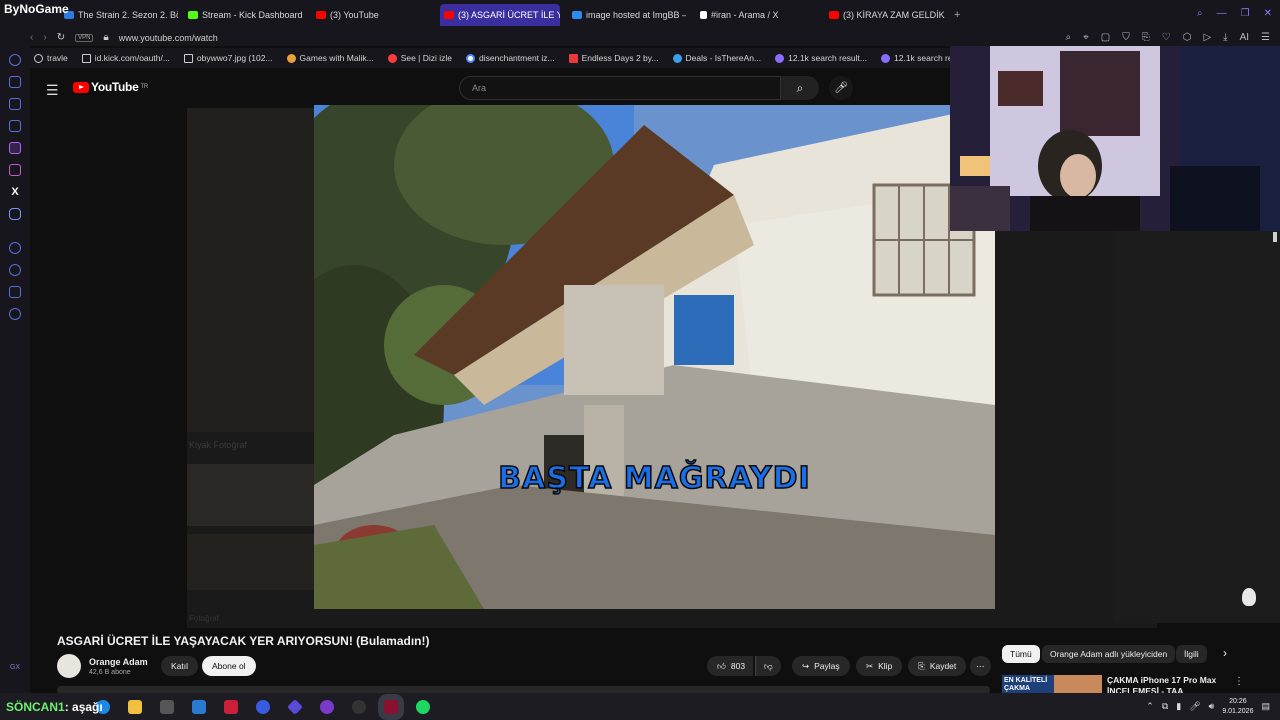  Describe the element at coordinates (1021, 654) in the screenshot. I see `chip-all: Tümü` at that location.